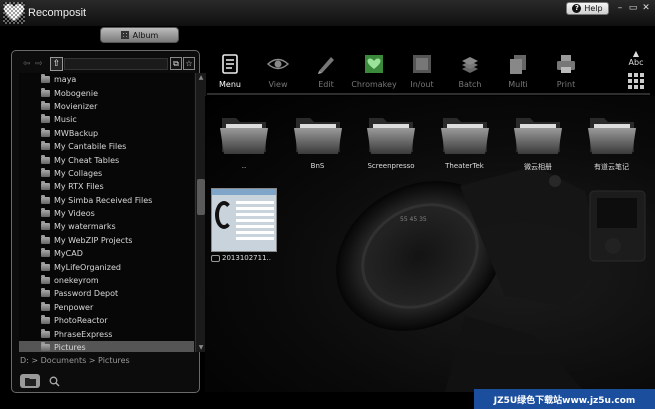  What do you see at coordinates (189, 63) in the screenshot?
I see `favorite-star-icon: ☆` at bounding box center [189, 63].